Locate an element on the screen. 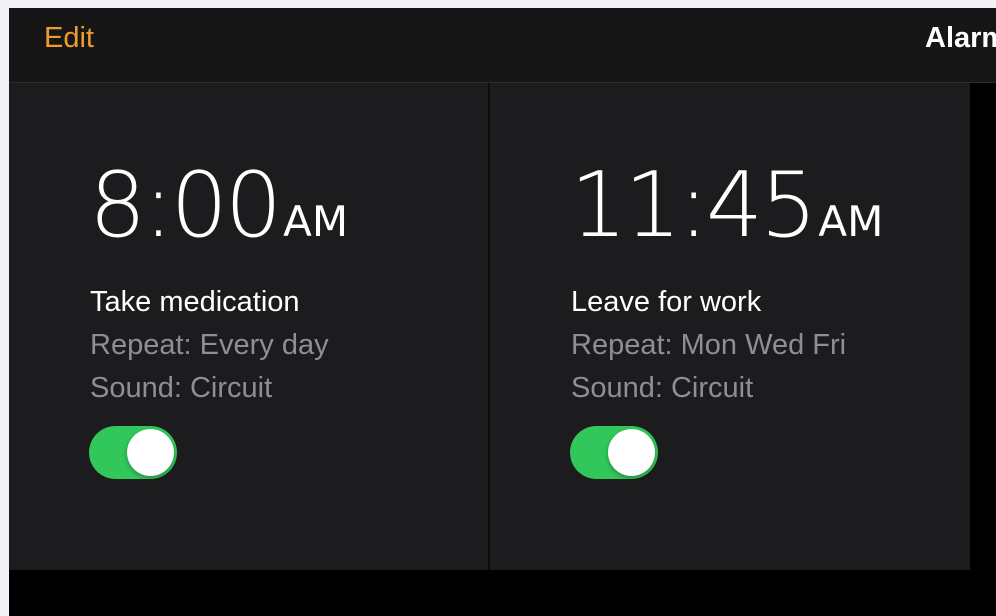  alarm-time: 11:45 AM is located at coordinates (726, 206).